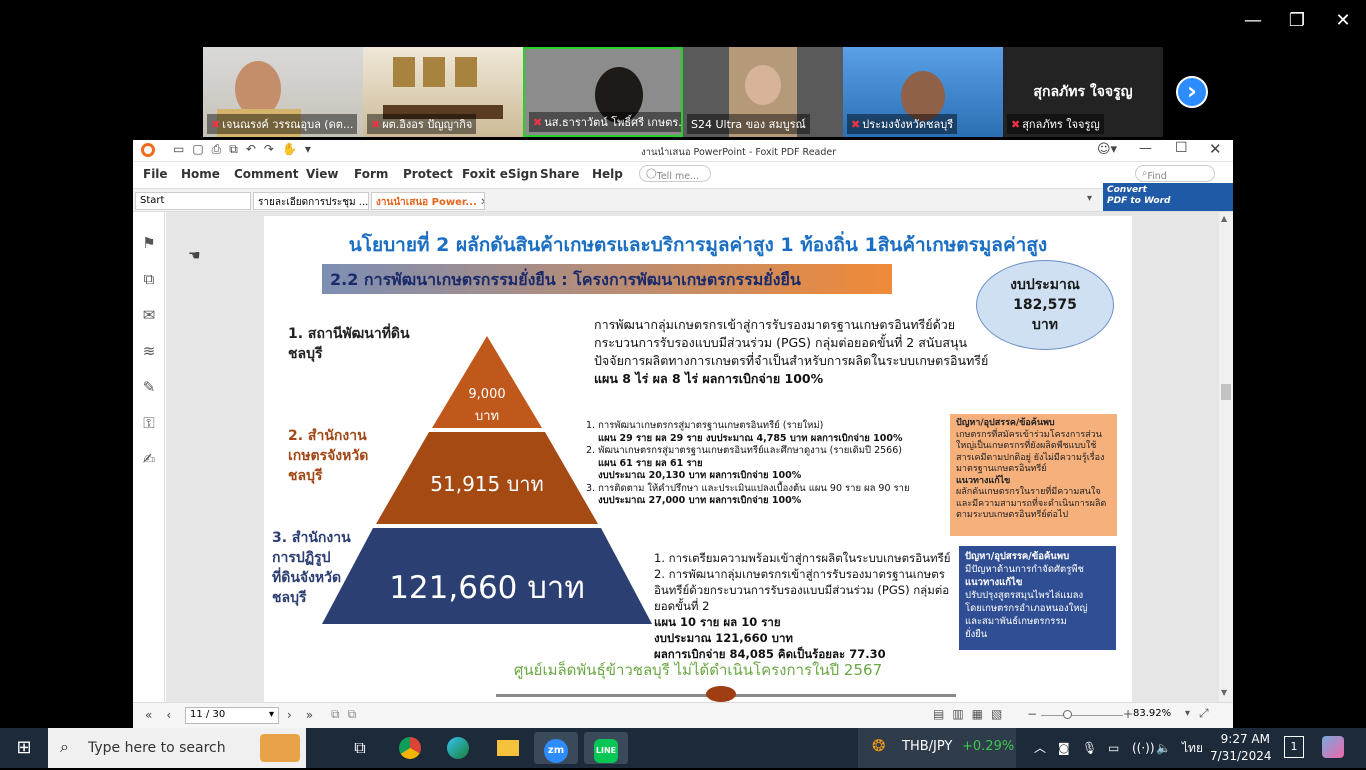 The height and width of the screenshot is (770, 1366). Describe the element at coordinates (556, 748) in the screenshot. I see `zoom-app: zm` at that location.